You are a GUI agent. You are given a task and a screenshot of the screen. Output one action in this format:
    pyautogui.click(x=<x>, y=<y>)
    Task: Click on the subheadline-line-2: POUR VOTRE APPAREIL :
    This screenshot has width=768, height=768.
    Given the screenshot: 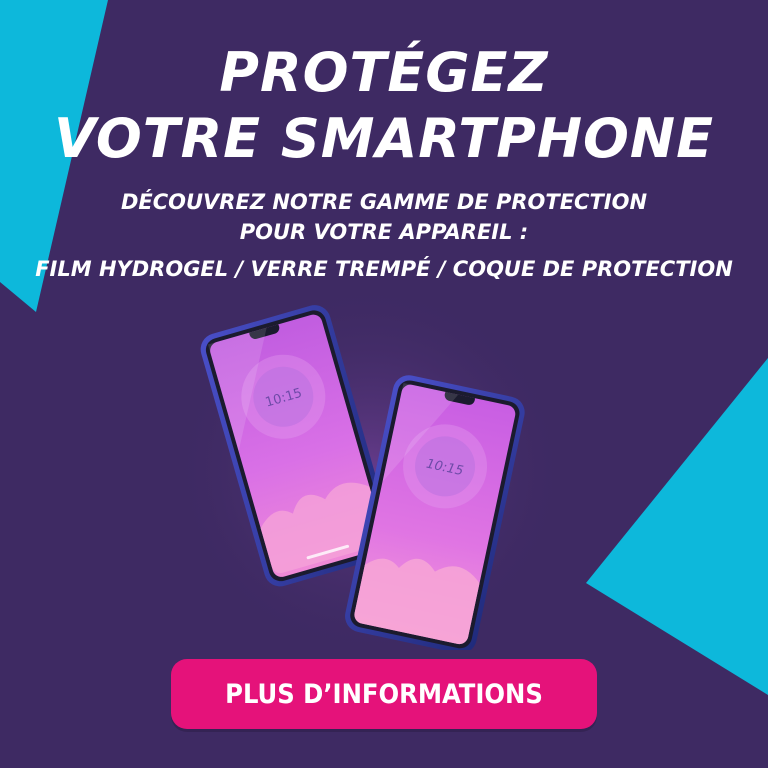 What is the action you would take?
    pyautogui.click(x=384, y=232)
    